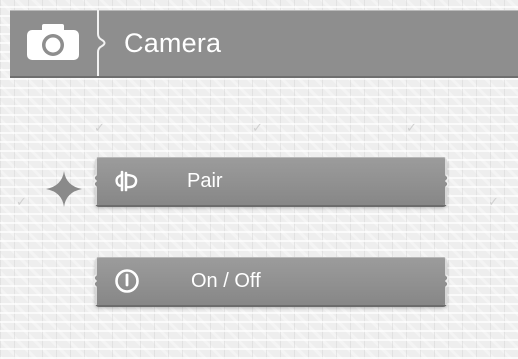  Describe the element at coordinates (127, 181) in the screenshot. I see `pair-icon` at that location.